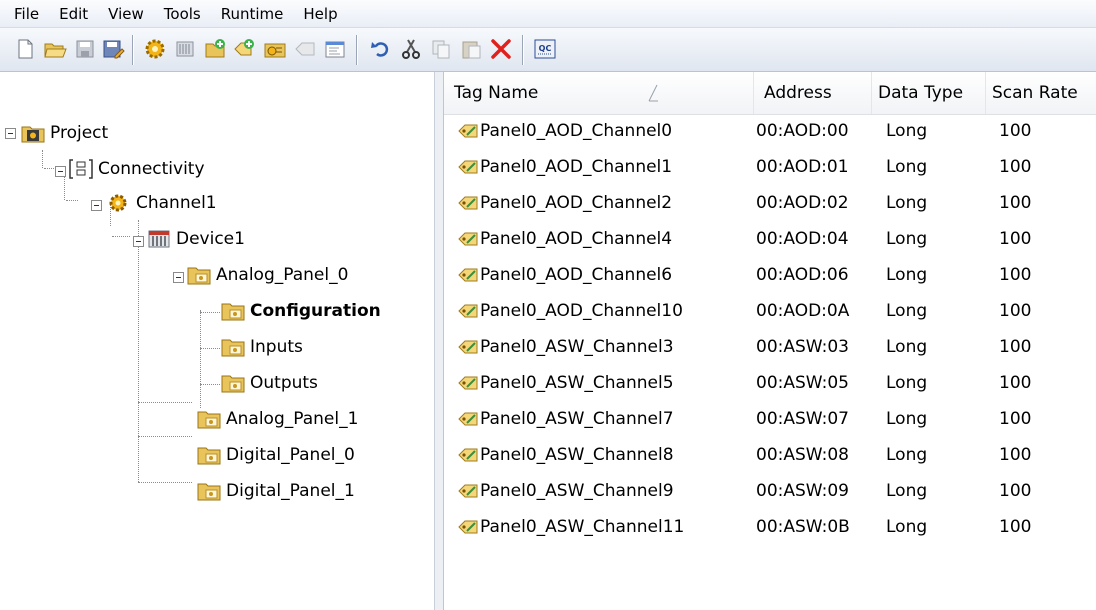 The image size is (1096, 610). Describe the element at coordinates (441, 49) in the screenshot. I see `copy-button` at that location.